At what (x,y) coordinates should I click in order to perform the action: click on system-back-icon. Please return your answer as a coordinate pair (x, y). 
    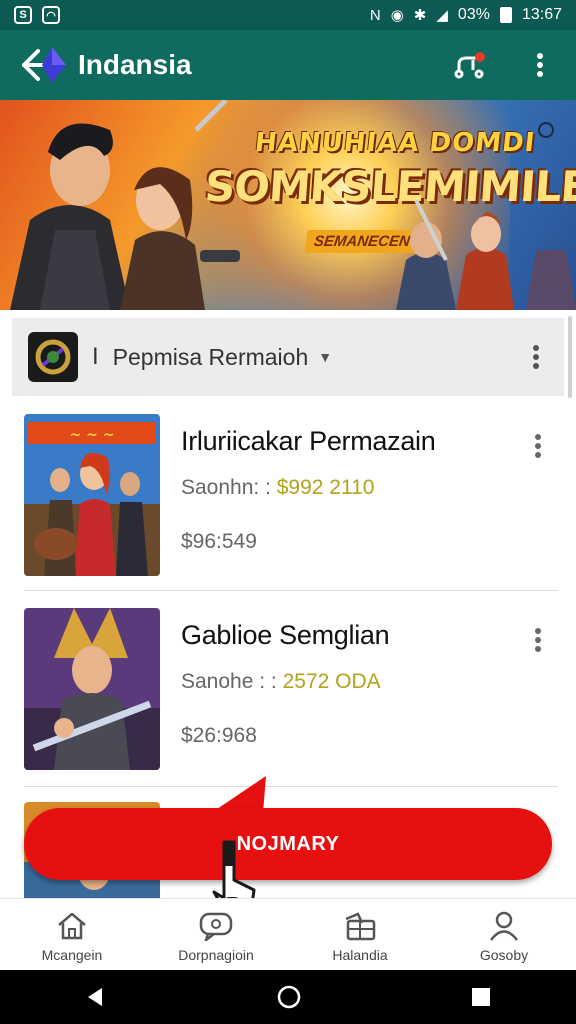
    Looking at the image, I should click on (96, 997).